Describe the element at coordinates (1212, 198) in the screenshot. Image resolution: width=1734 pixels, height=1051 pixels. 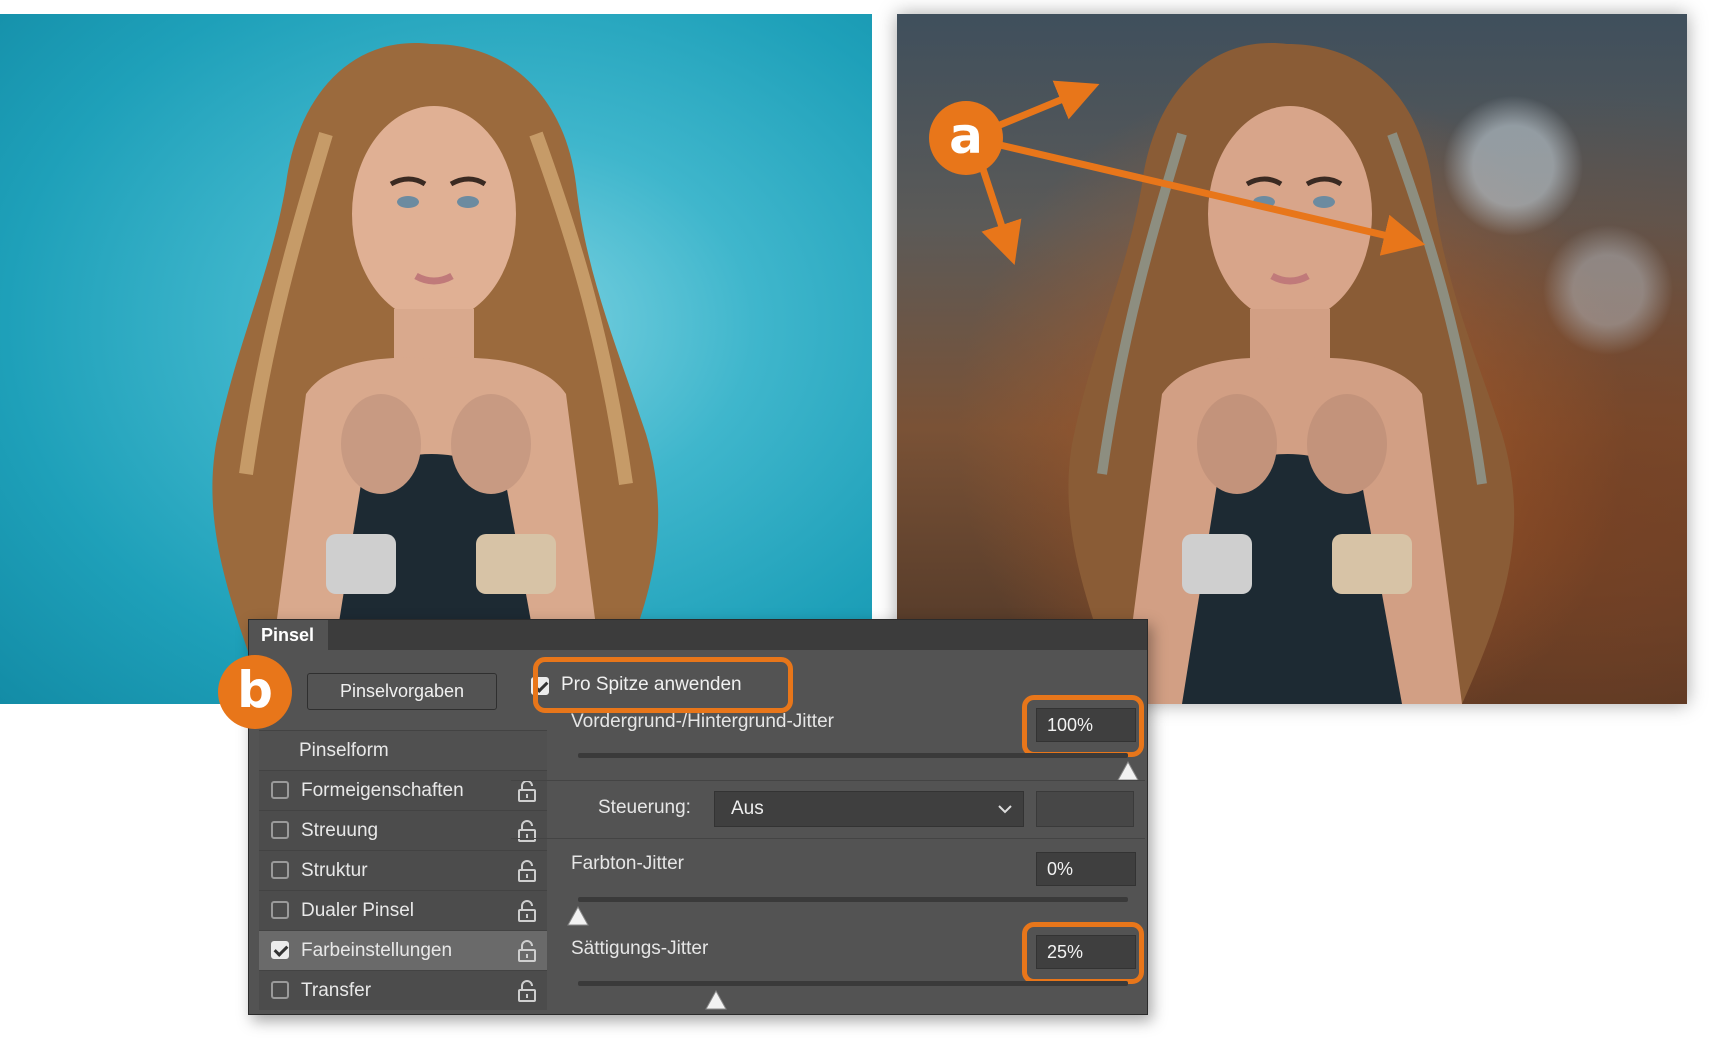
I see `arrow-right` at that location.